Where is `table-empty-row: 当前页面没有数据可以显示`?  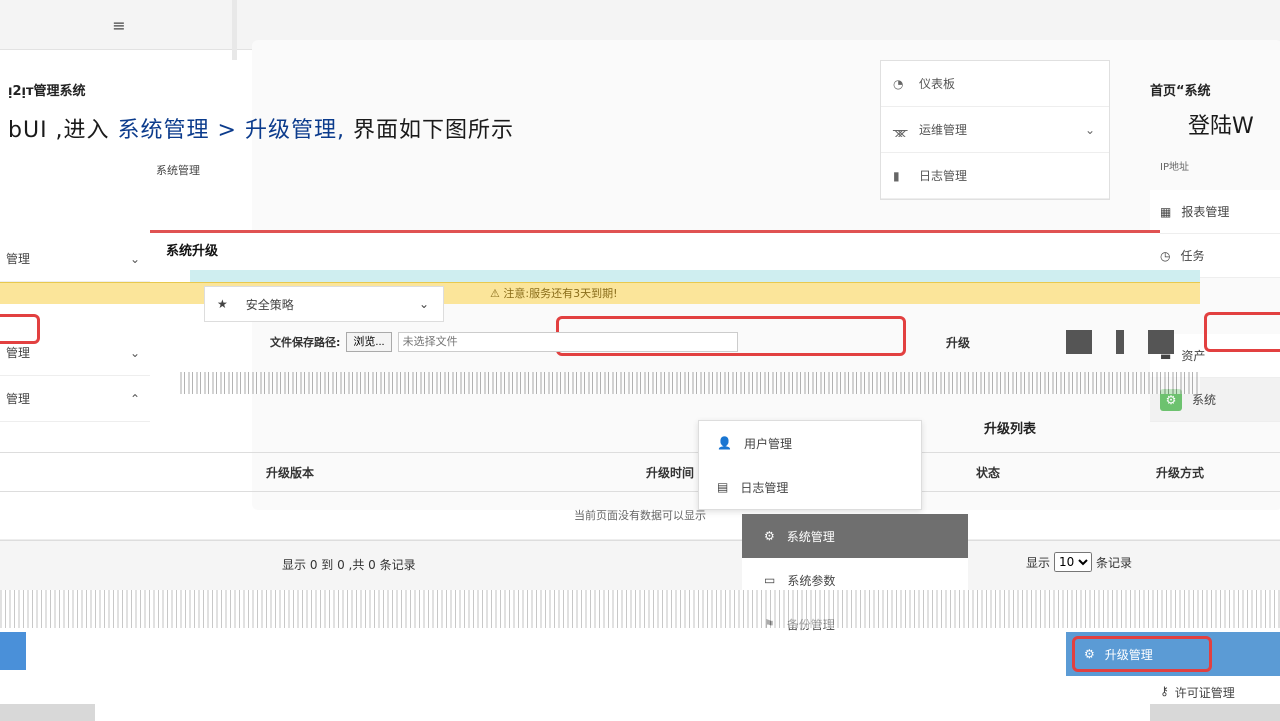 table-empty-row: 当前页面没有数据可以显示 is located at coordinates (640, 516).